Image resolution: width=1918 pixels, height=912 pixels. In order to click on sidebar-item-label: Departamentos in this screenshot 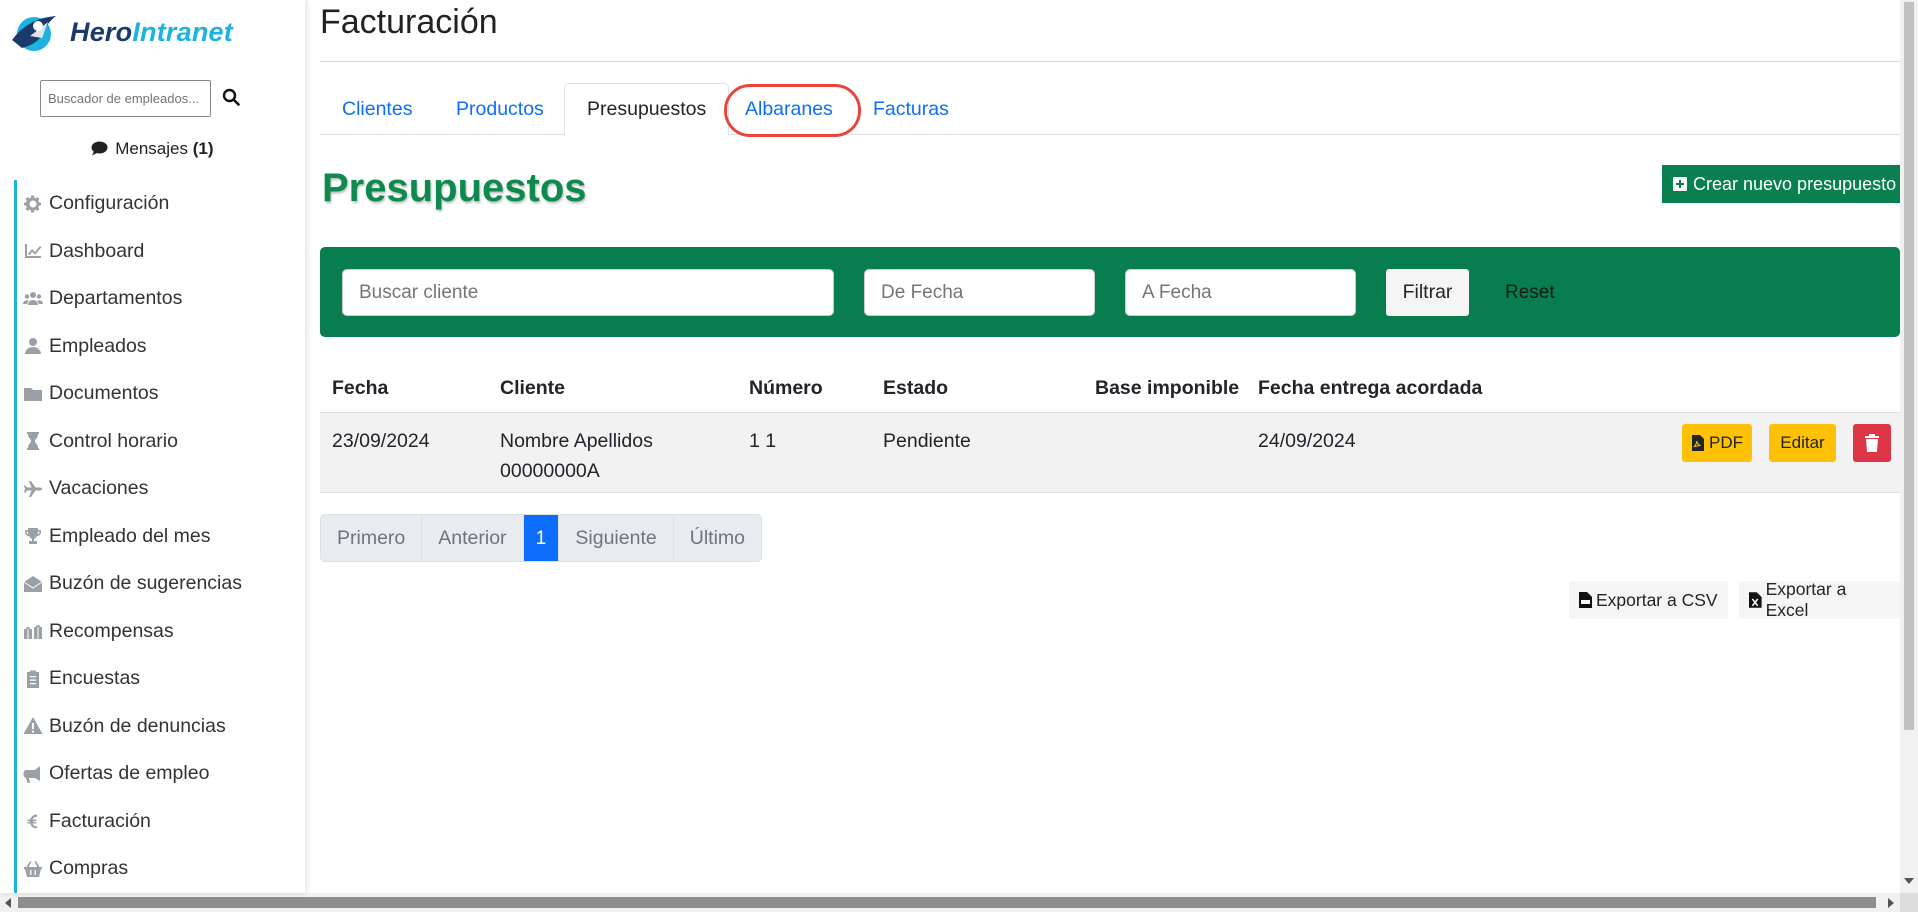, I will do `click(116, 298)`.